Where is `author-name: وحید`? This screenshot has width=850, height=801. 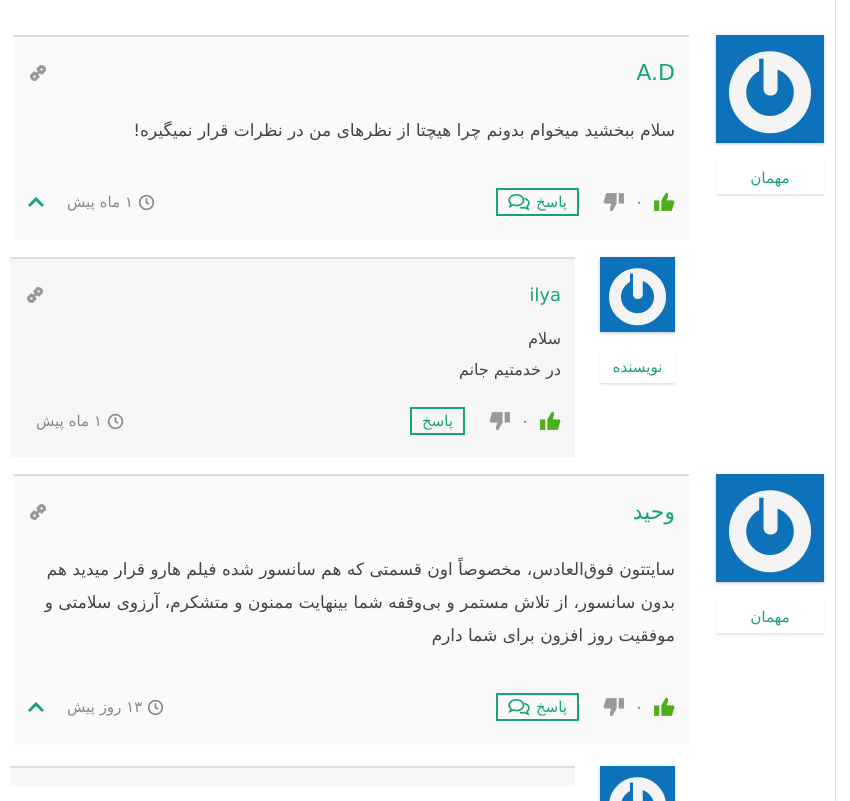 author-name: وحید is located at coordinates (653, 512).